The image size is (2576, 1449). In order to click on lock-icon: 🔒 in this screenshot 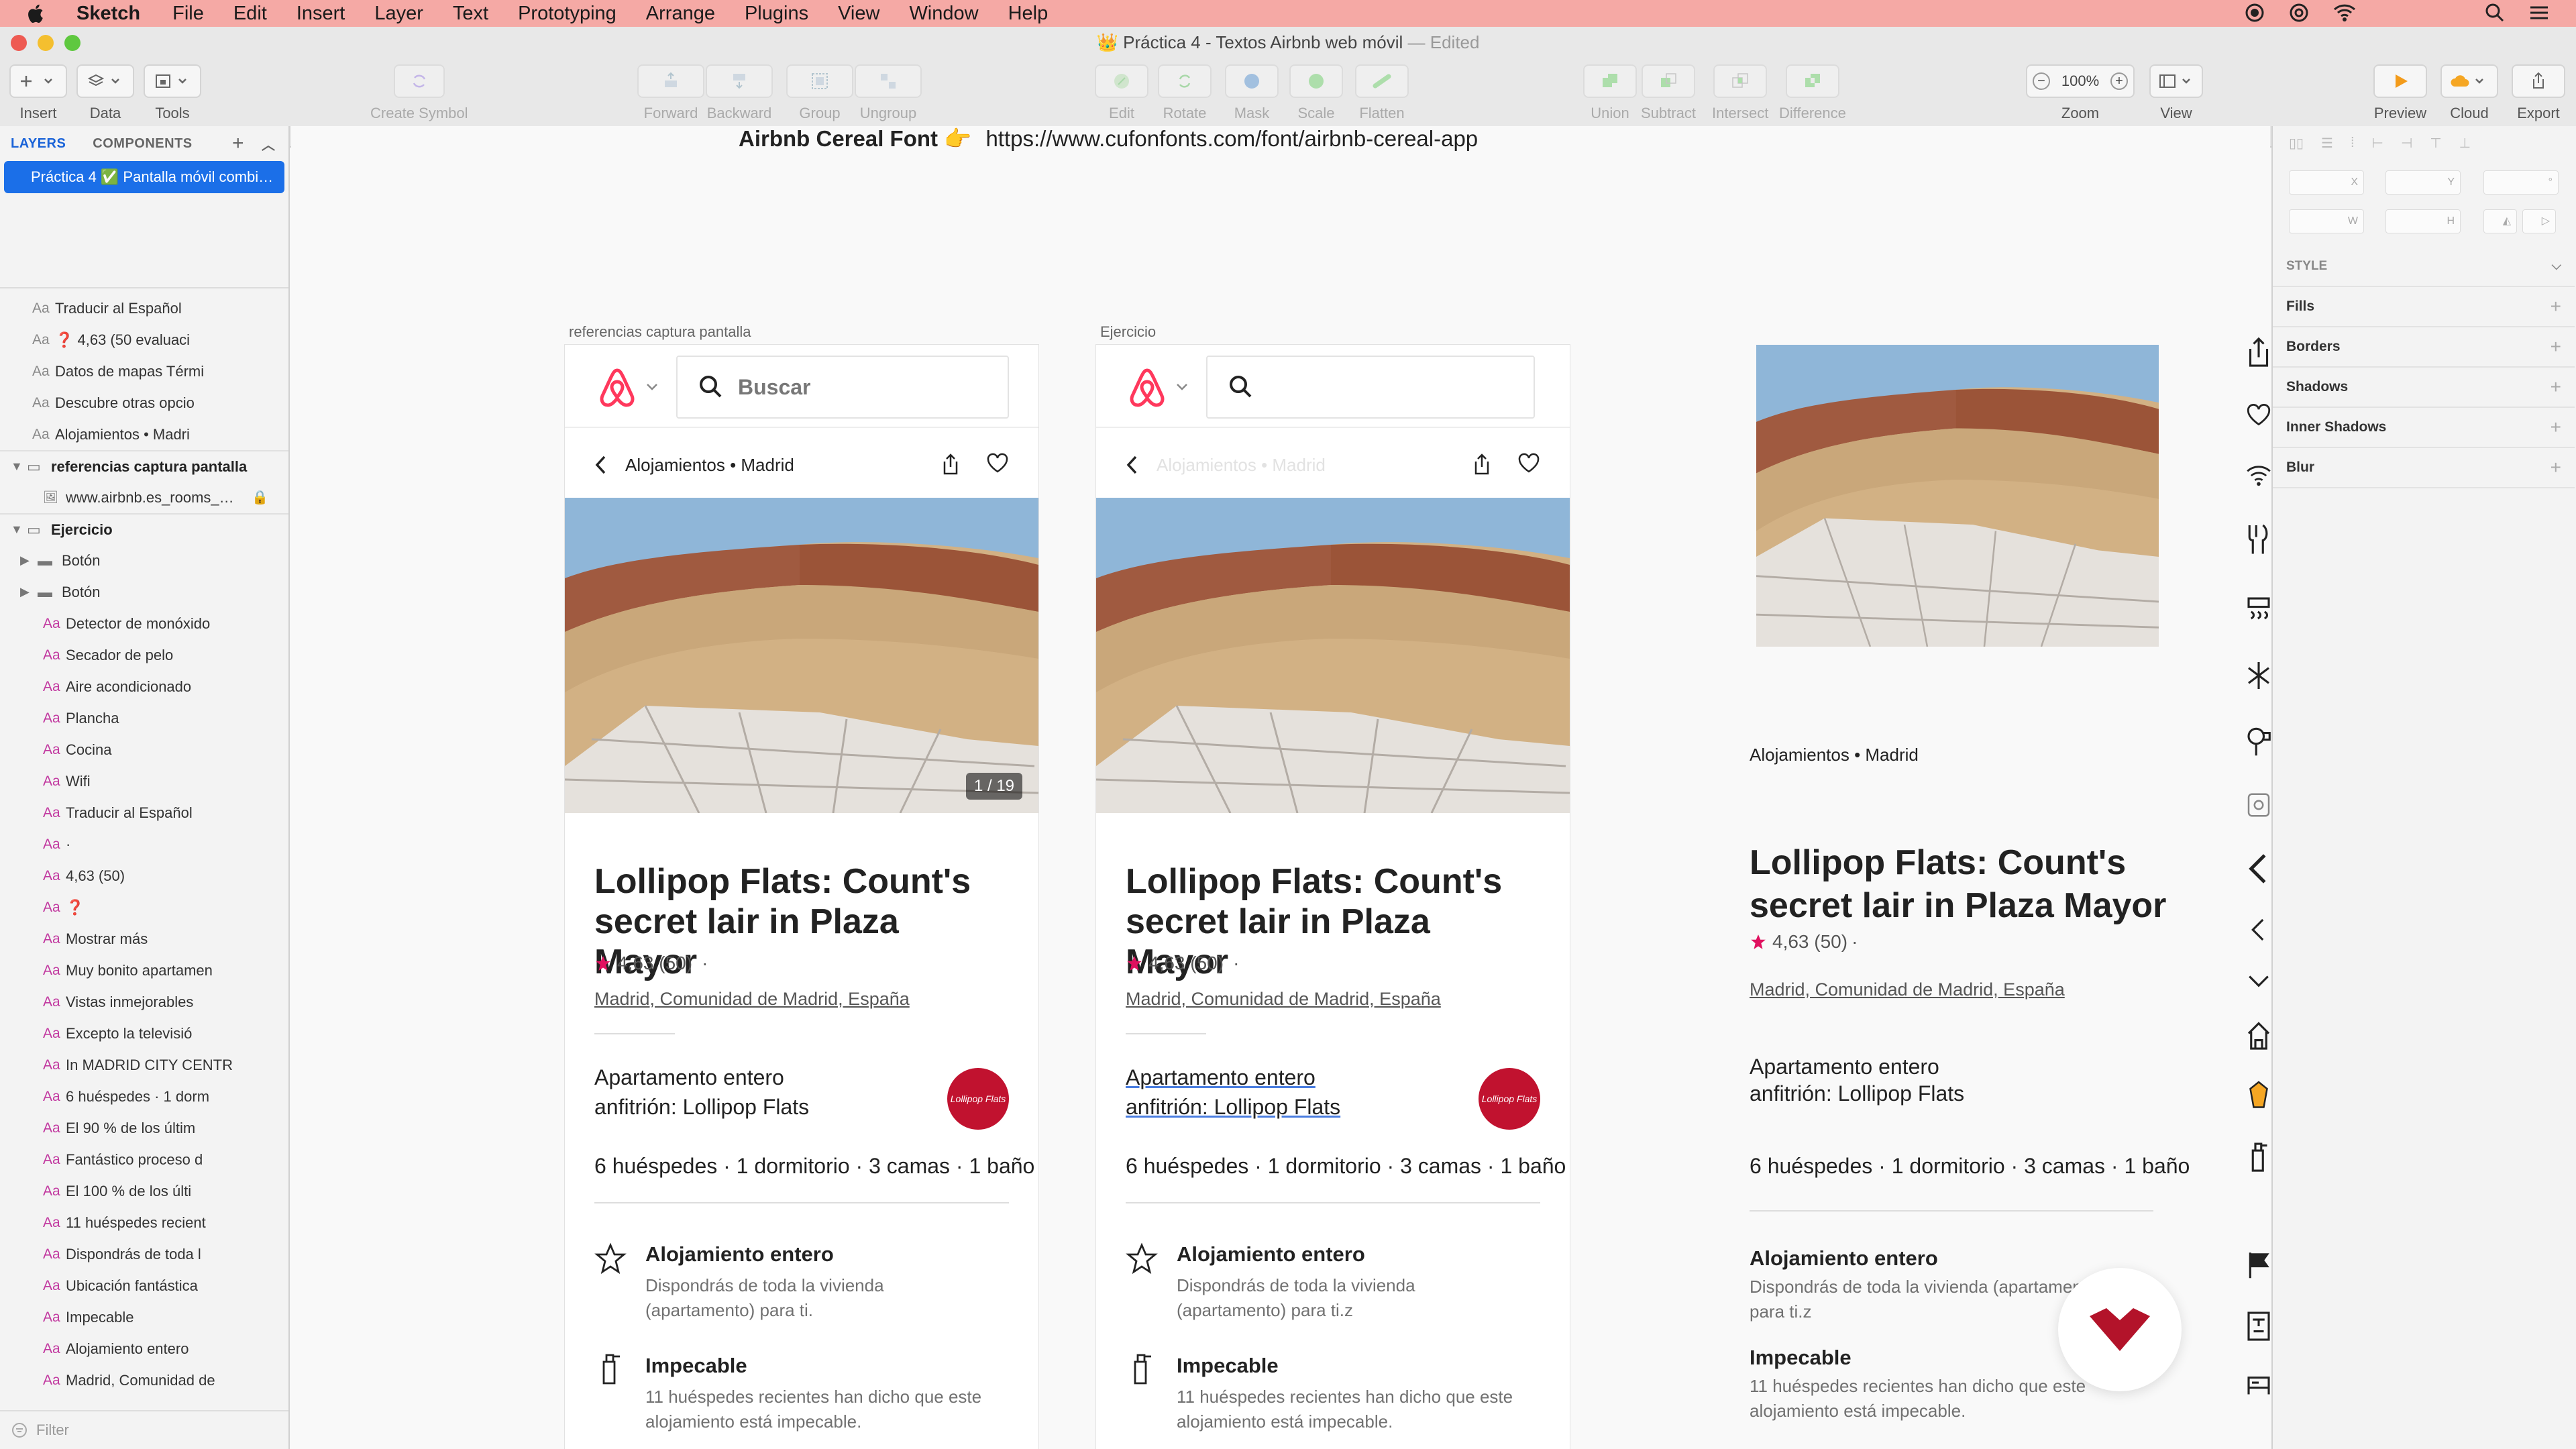, I will do `click(260, 497)`.